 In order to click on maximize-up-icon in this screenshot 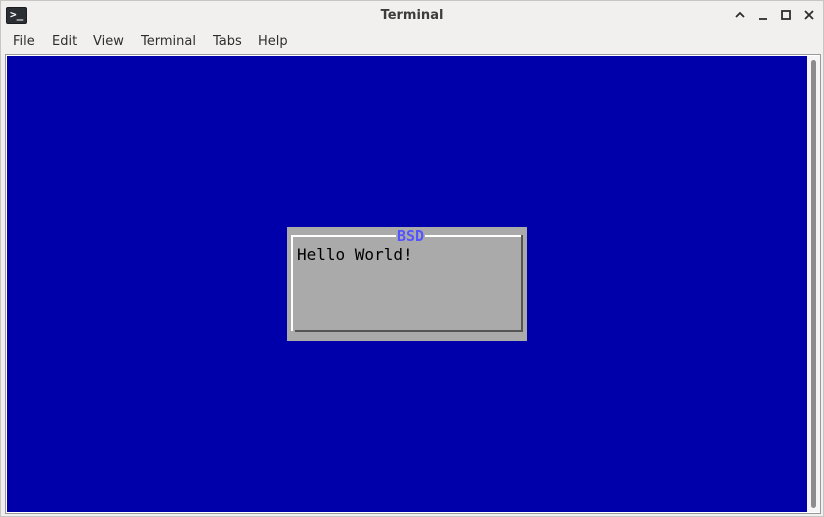, I will do `click(740, 16)`.